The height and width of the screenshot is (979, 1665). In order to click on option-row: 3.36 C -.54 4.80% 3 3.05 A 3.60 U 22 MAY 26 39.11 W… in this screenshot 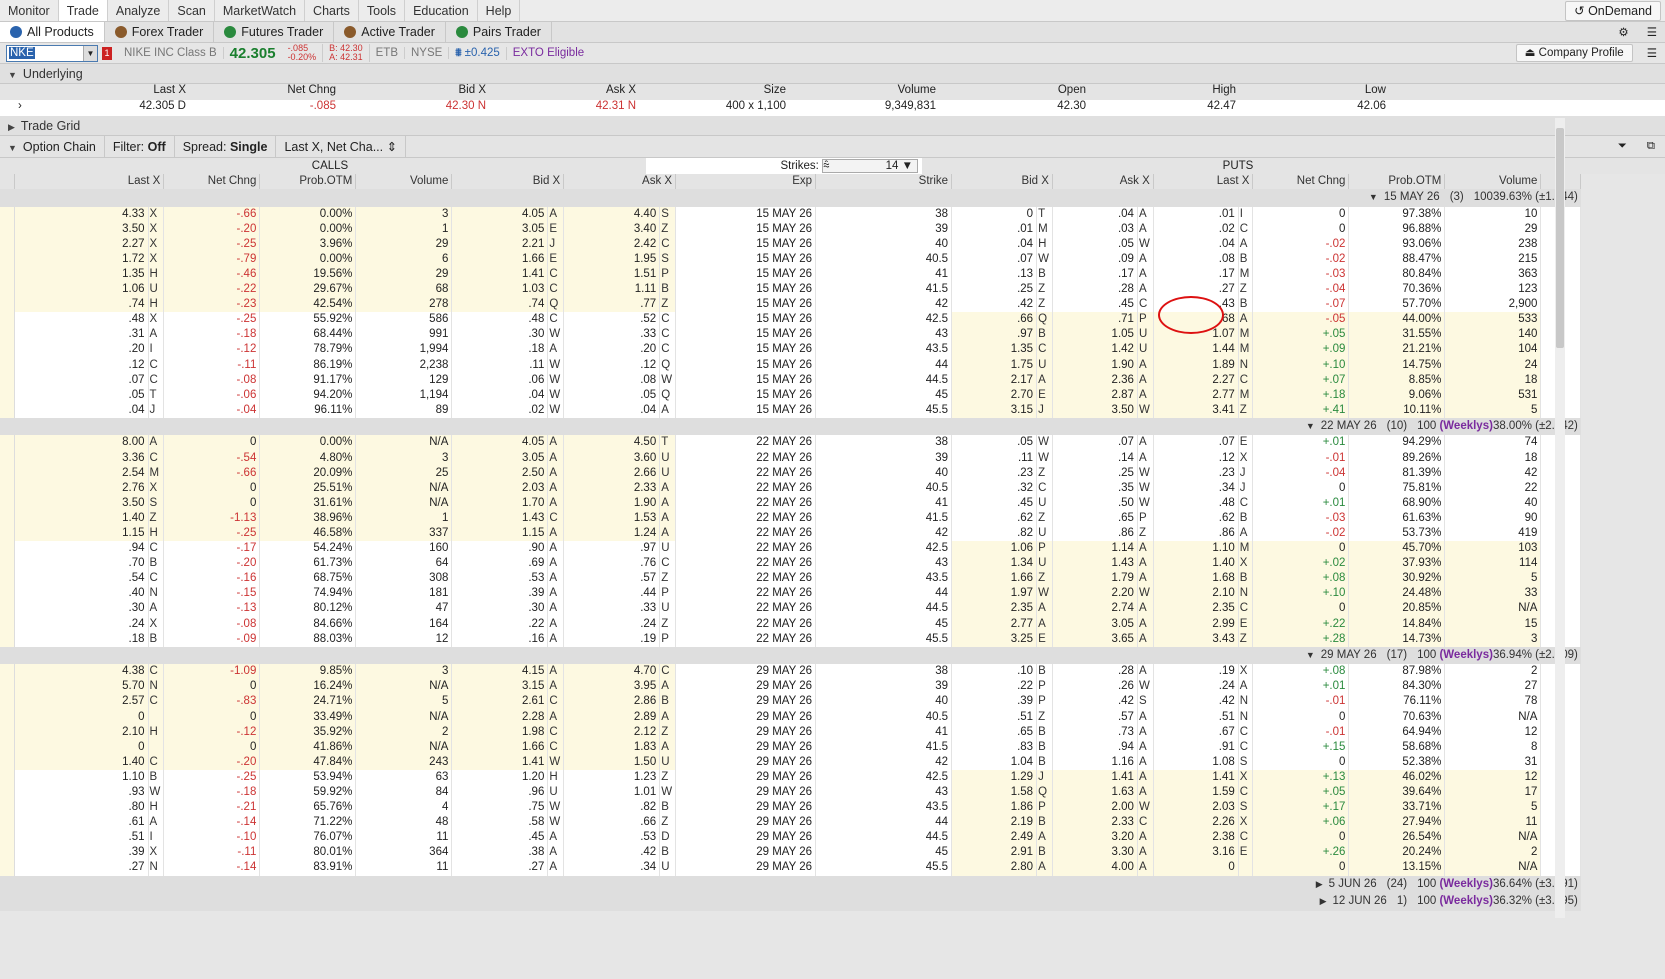, I will do `click(791, 458)`.